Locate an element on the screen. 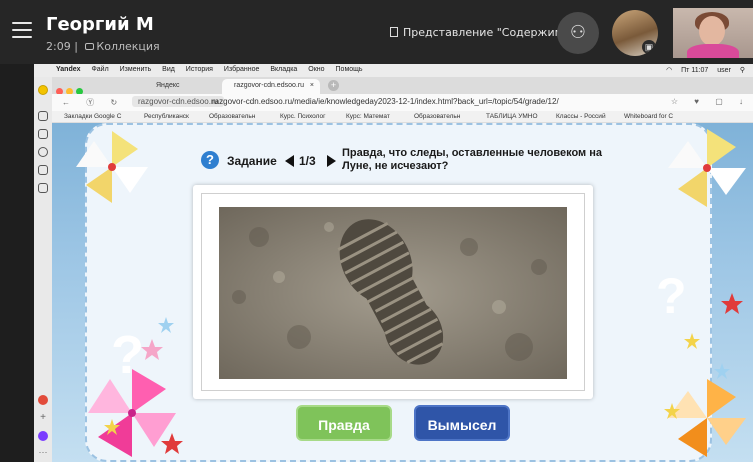 The height and width of the screenshot is (462, 753). search-icon: ⚲ is located at coordinates (742, 70).